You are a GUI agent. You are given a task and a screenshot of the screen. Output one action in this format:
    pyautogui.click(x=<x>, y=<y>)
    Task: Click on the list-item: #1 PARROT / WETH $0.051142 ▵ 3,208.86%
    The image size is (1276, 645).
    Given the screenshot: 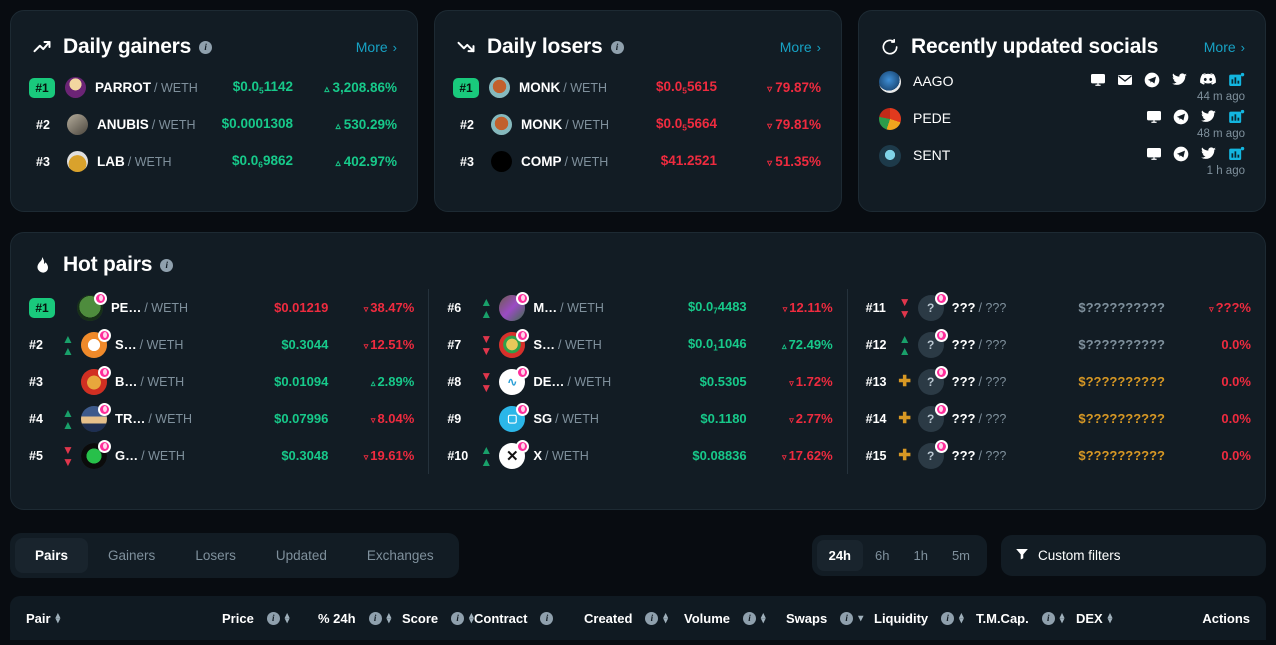 What is the action you would take?
    pyautogui.click(x=213, y=87)
    